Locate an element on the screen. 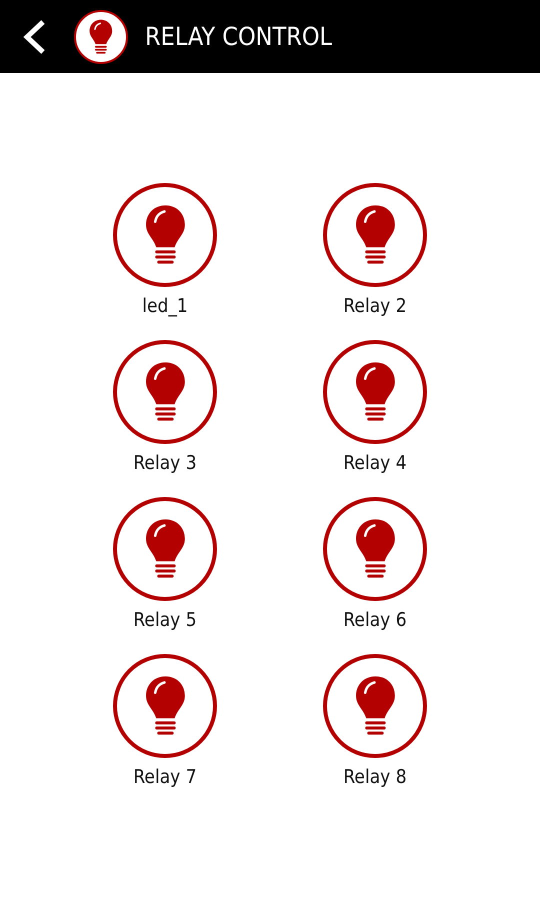 Image resolution: width=540 pixels, height=924 pixels. relay-label: Relay 3 is located at coordinates (165, 463).